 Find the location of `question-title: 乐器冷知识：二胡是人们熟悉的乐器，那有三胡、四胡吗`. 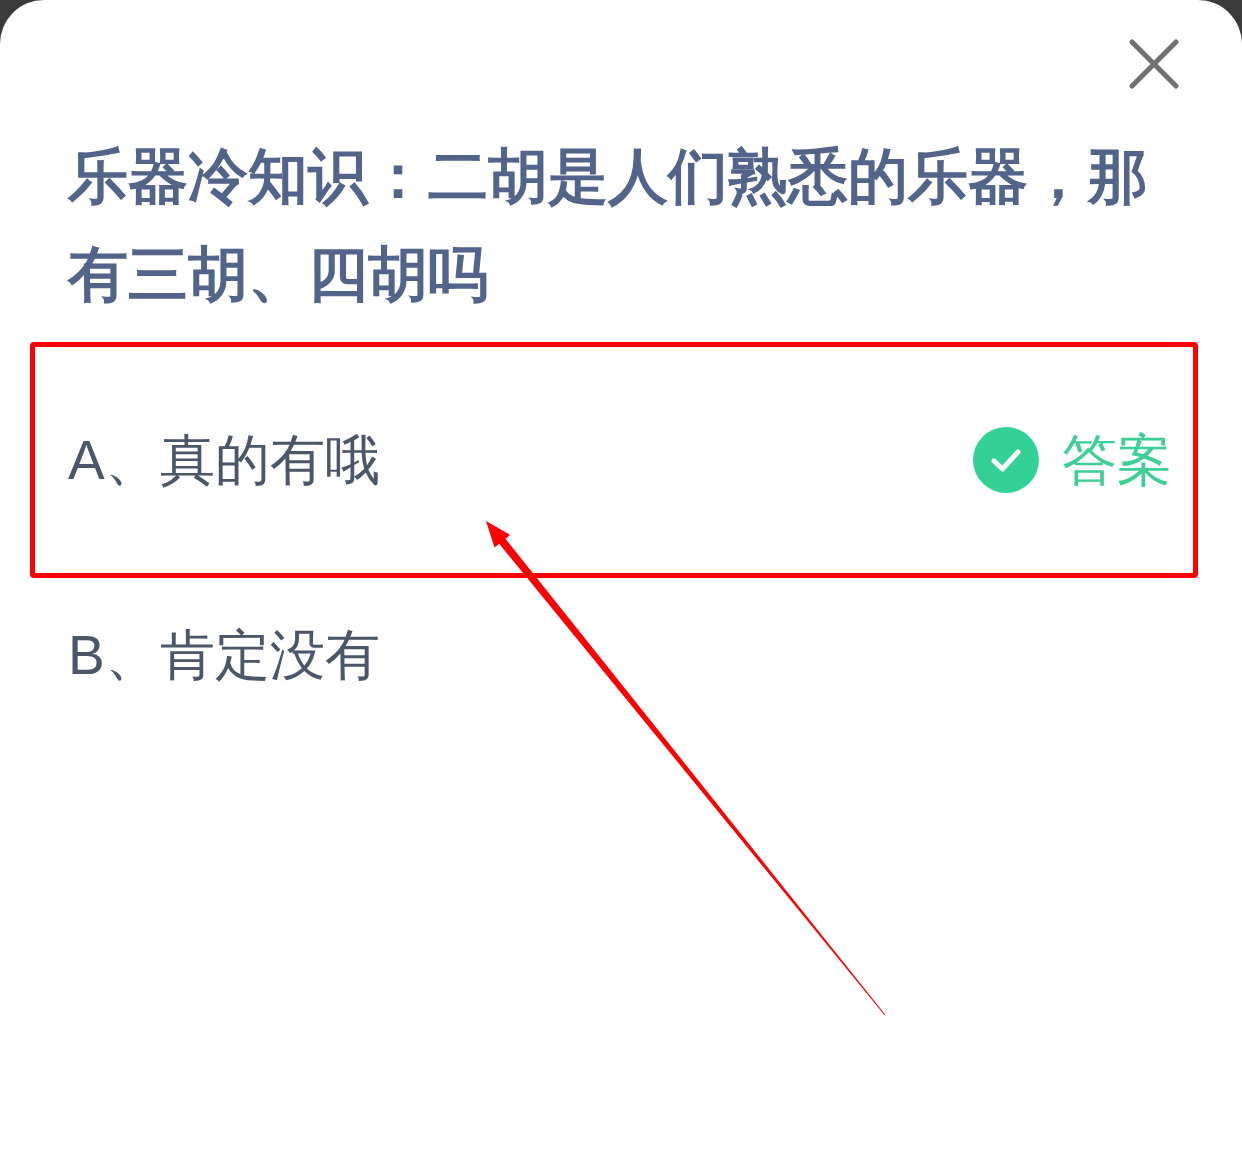

question-title: 乐器冷知识：二胡是人们熟悉的乐器，那有三胡、四胡吗 is located at coordinates (608, 226).